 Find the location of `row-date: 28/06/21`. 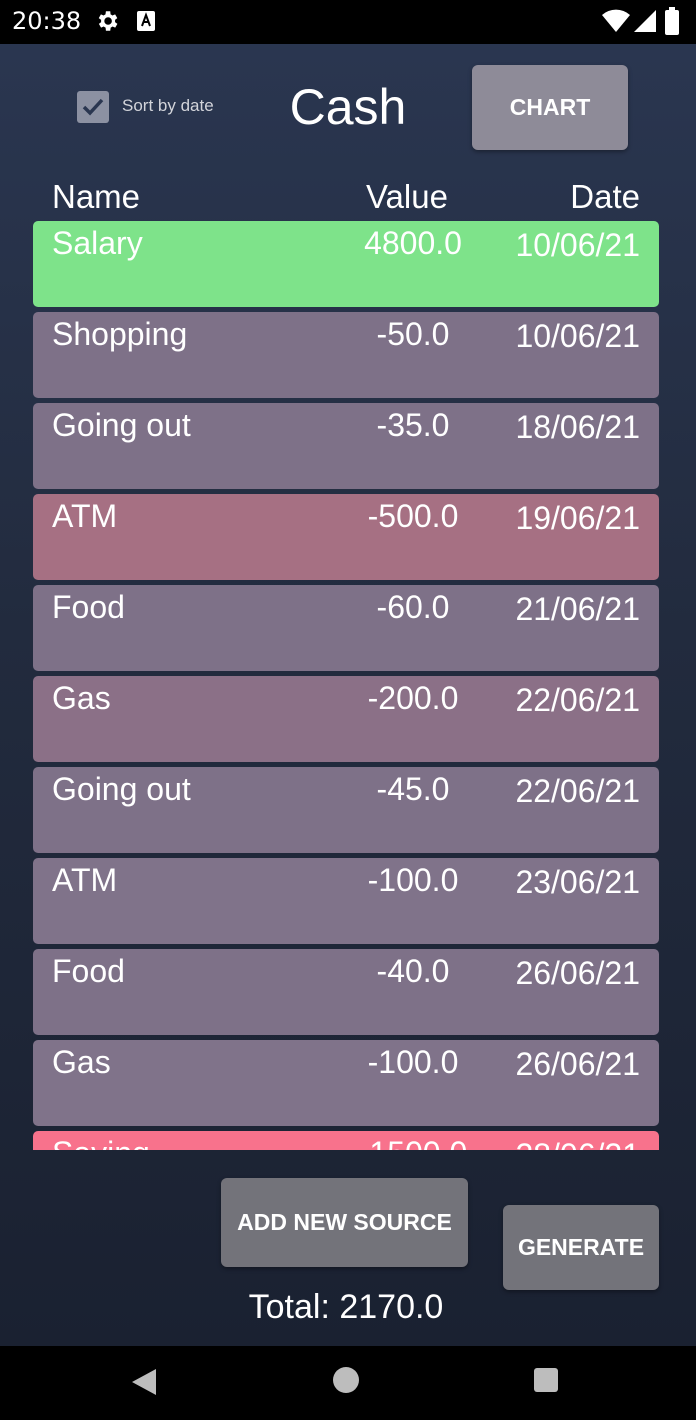

row-date: 28/06/21 is located at coordinates (570, 1142).